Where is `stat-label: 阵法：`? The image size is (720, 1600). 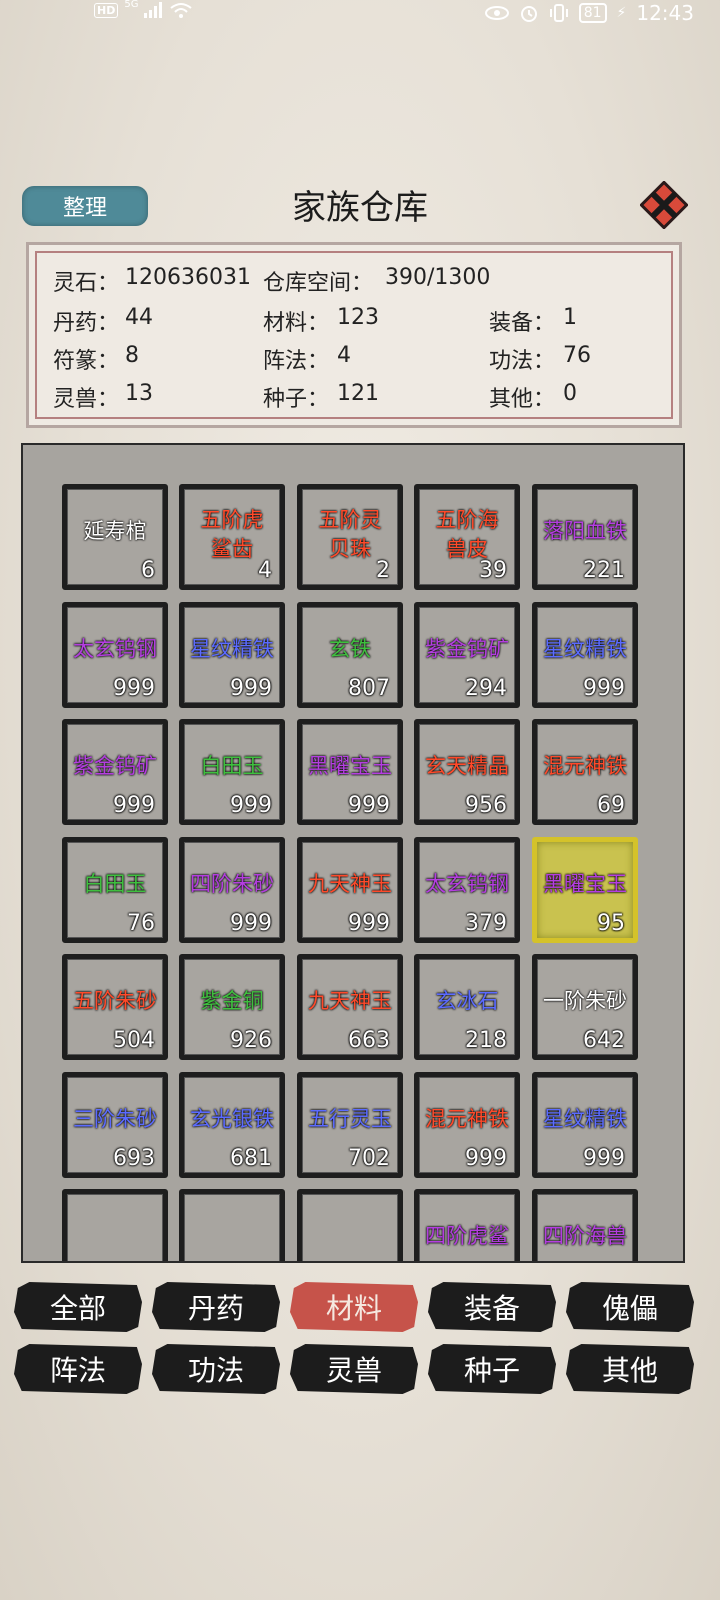
stat-label: 阵法： is located at coordinates (296, 361).